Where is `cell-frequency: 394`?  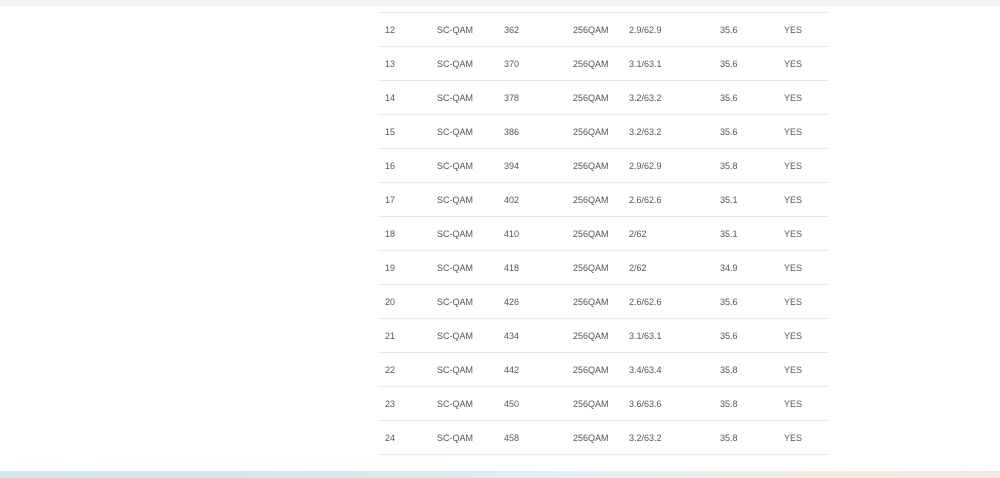 cell-frequency: 394 is located at coordinates (531, 165).